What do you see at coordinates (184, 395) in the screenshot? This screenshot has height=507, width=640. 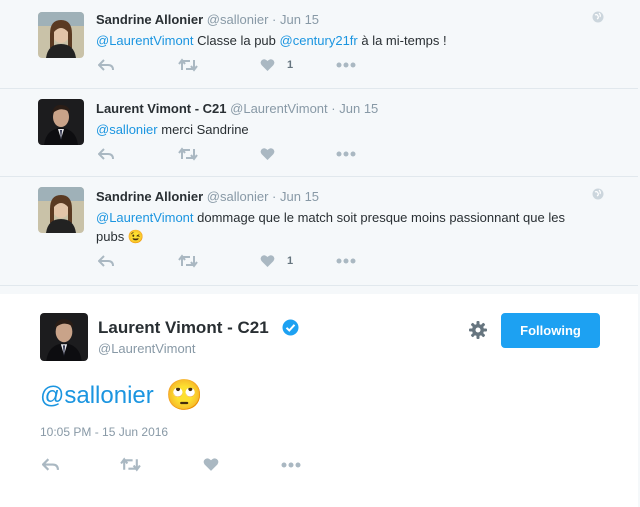 I see `eye-roll-emoji: 🙄` at bounding box center [184, 395].